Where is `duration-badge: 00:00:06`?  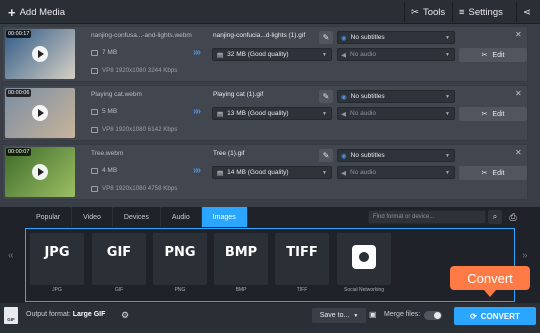
duration-badge: 00:00:06 is located at coordinates (19, 93).